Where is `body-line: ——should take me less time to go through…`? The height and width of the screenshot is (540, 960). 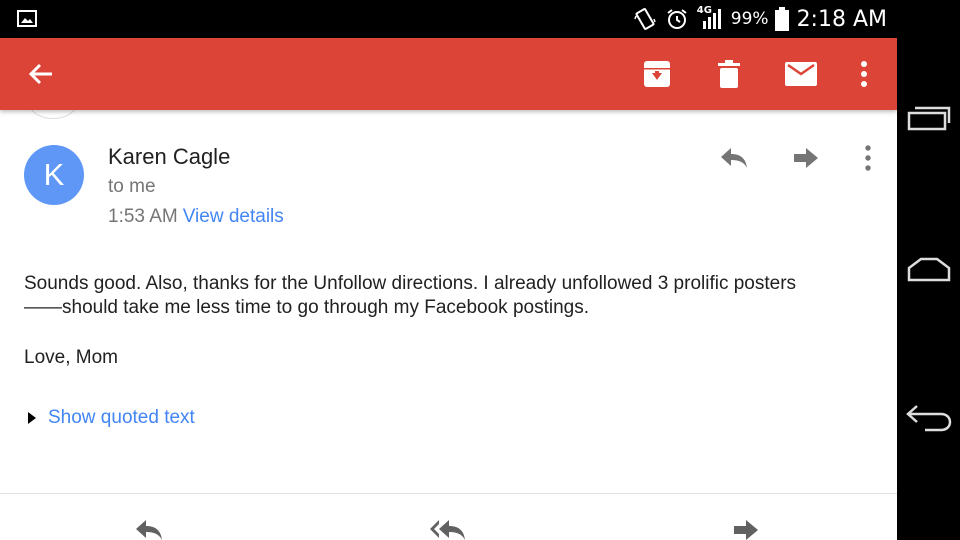 body-line: ——should take me less time to go through… is located at coordinates (306, 307).